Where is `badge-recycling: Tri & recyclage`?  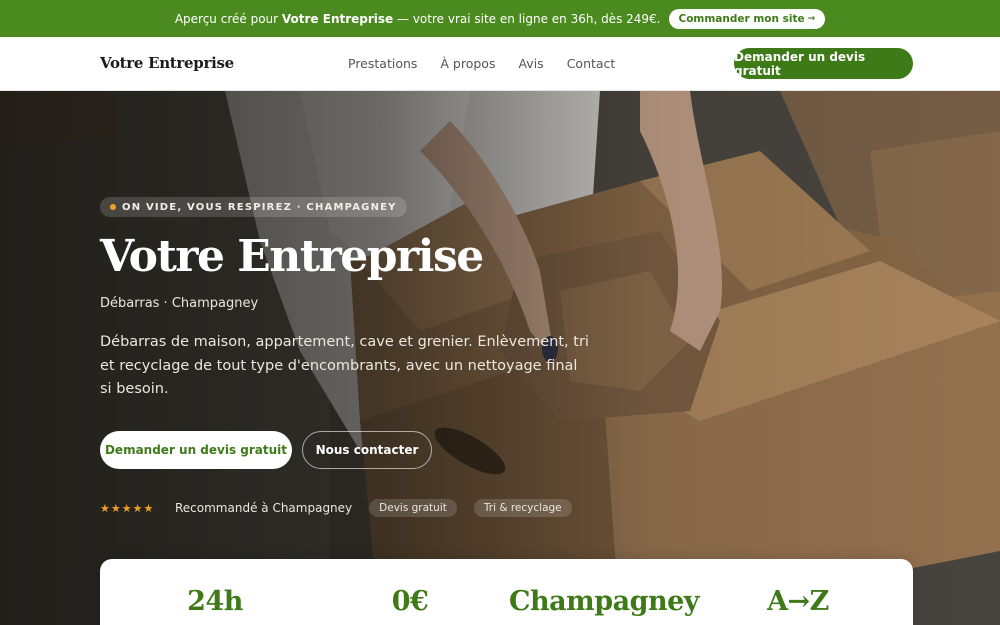
badge-recycling: Tri & recyclage is located at coordinates (522, 508).